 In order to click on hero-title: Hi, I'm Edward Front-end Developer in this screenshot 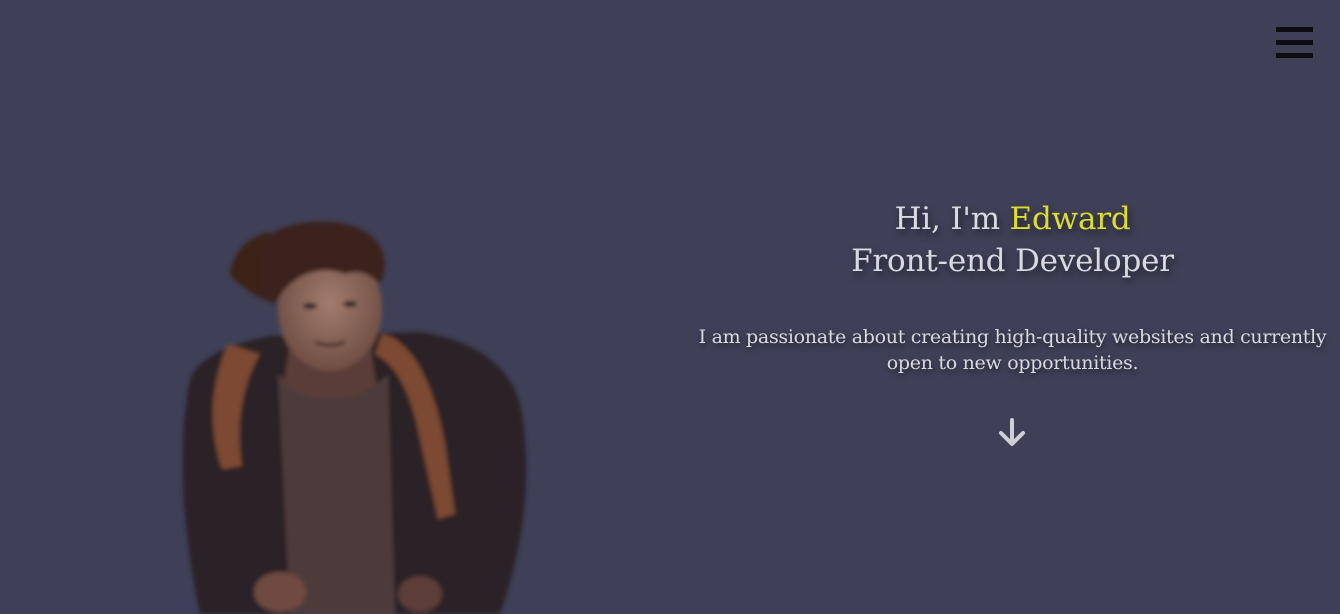, I will do `click(1012, 240)`.